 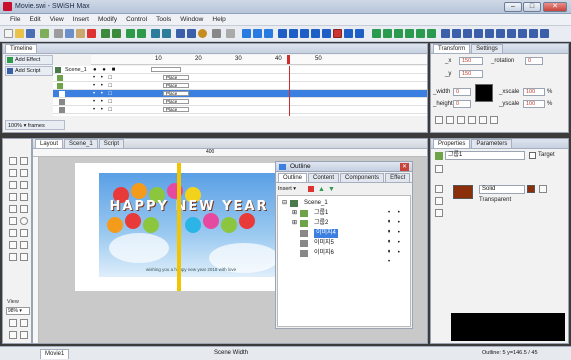 I want to click on height-field: 0, so click(x=462, y=104).